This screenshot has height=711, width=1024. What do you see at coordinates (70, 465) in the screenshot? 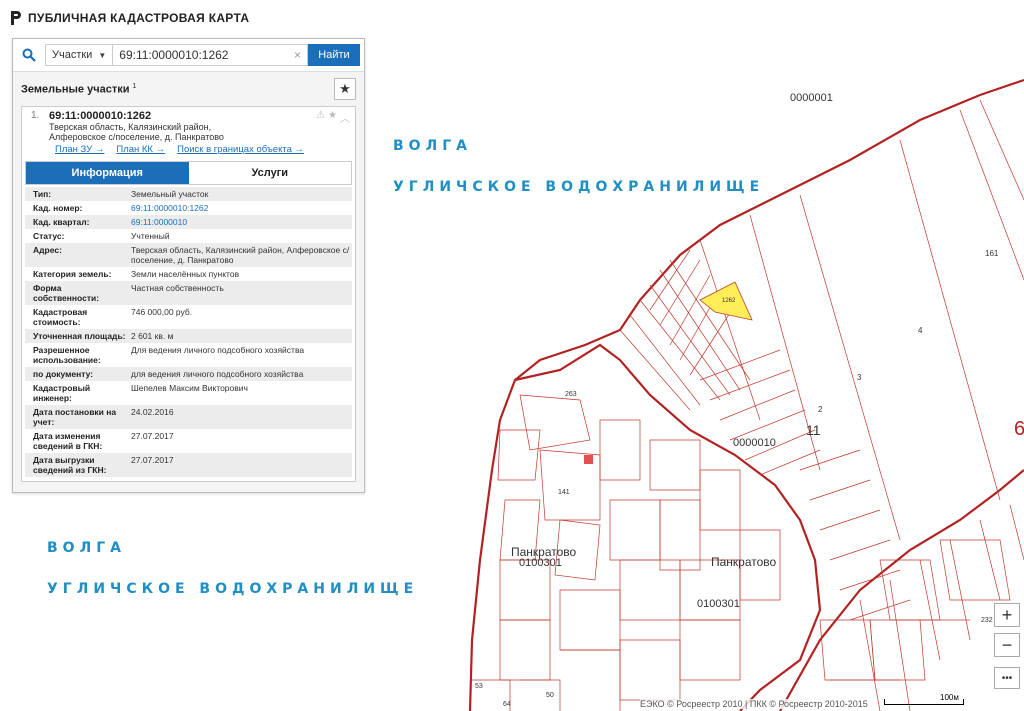
I see `info-key: Дата выгрузки сведений из ГКН:` at bounding box center [70, 465].